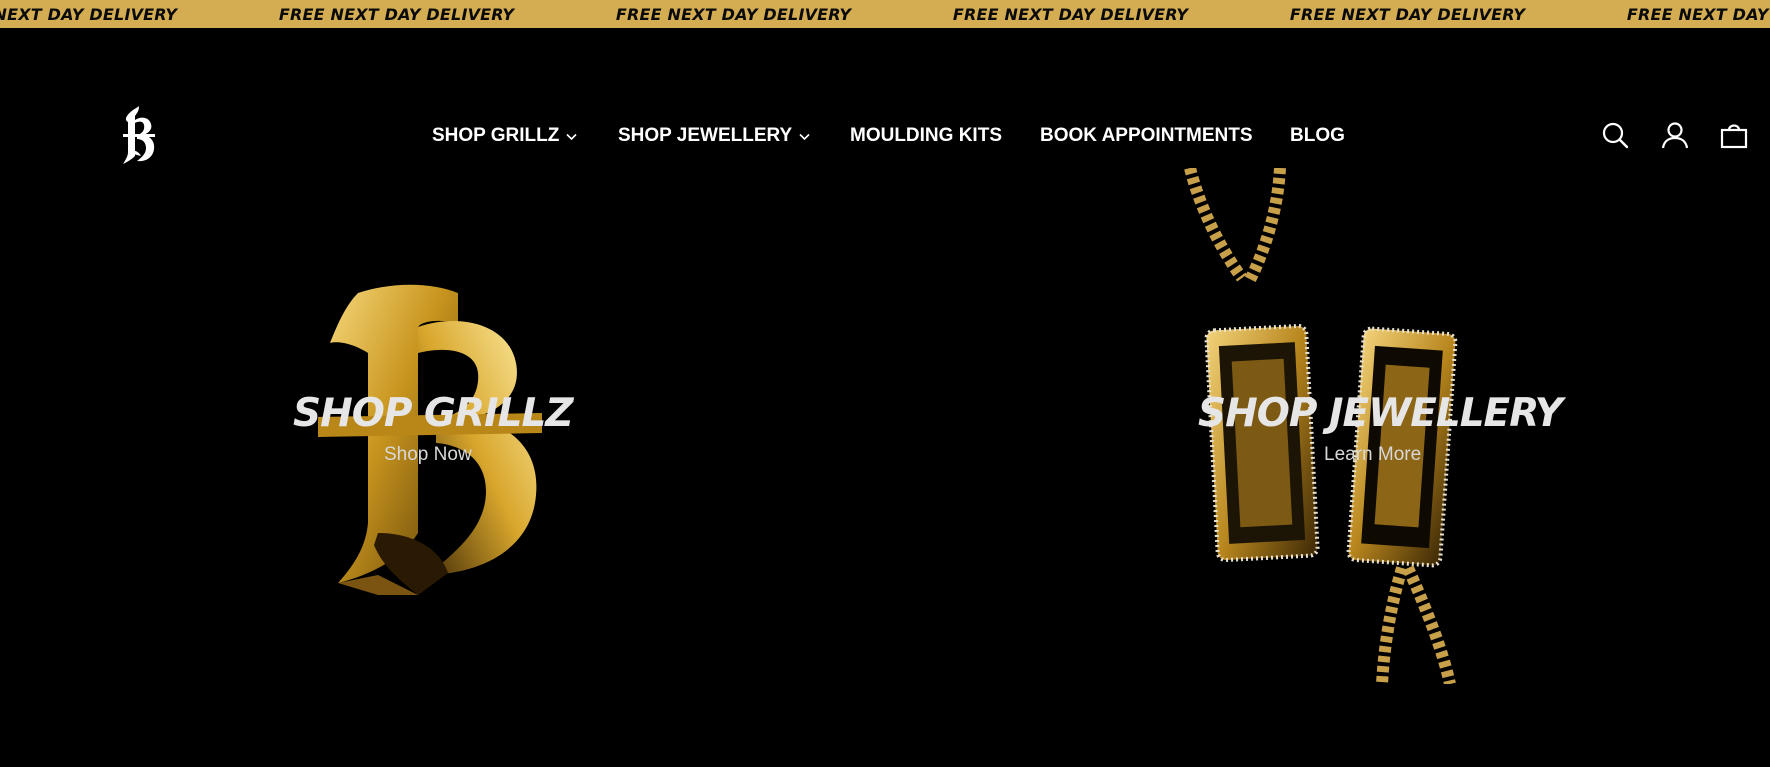  I want to click on nav-label: SHOP JEWELLERY, so click(705, 135).